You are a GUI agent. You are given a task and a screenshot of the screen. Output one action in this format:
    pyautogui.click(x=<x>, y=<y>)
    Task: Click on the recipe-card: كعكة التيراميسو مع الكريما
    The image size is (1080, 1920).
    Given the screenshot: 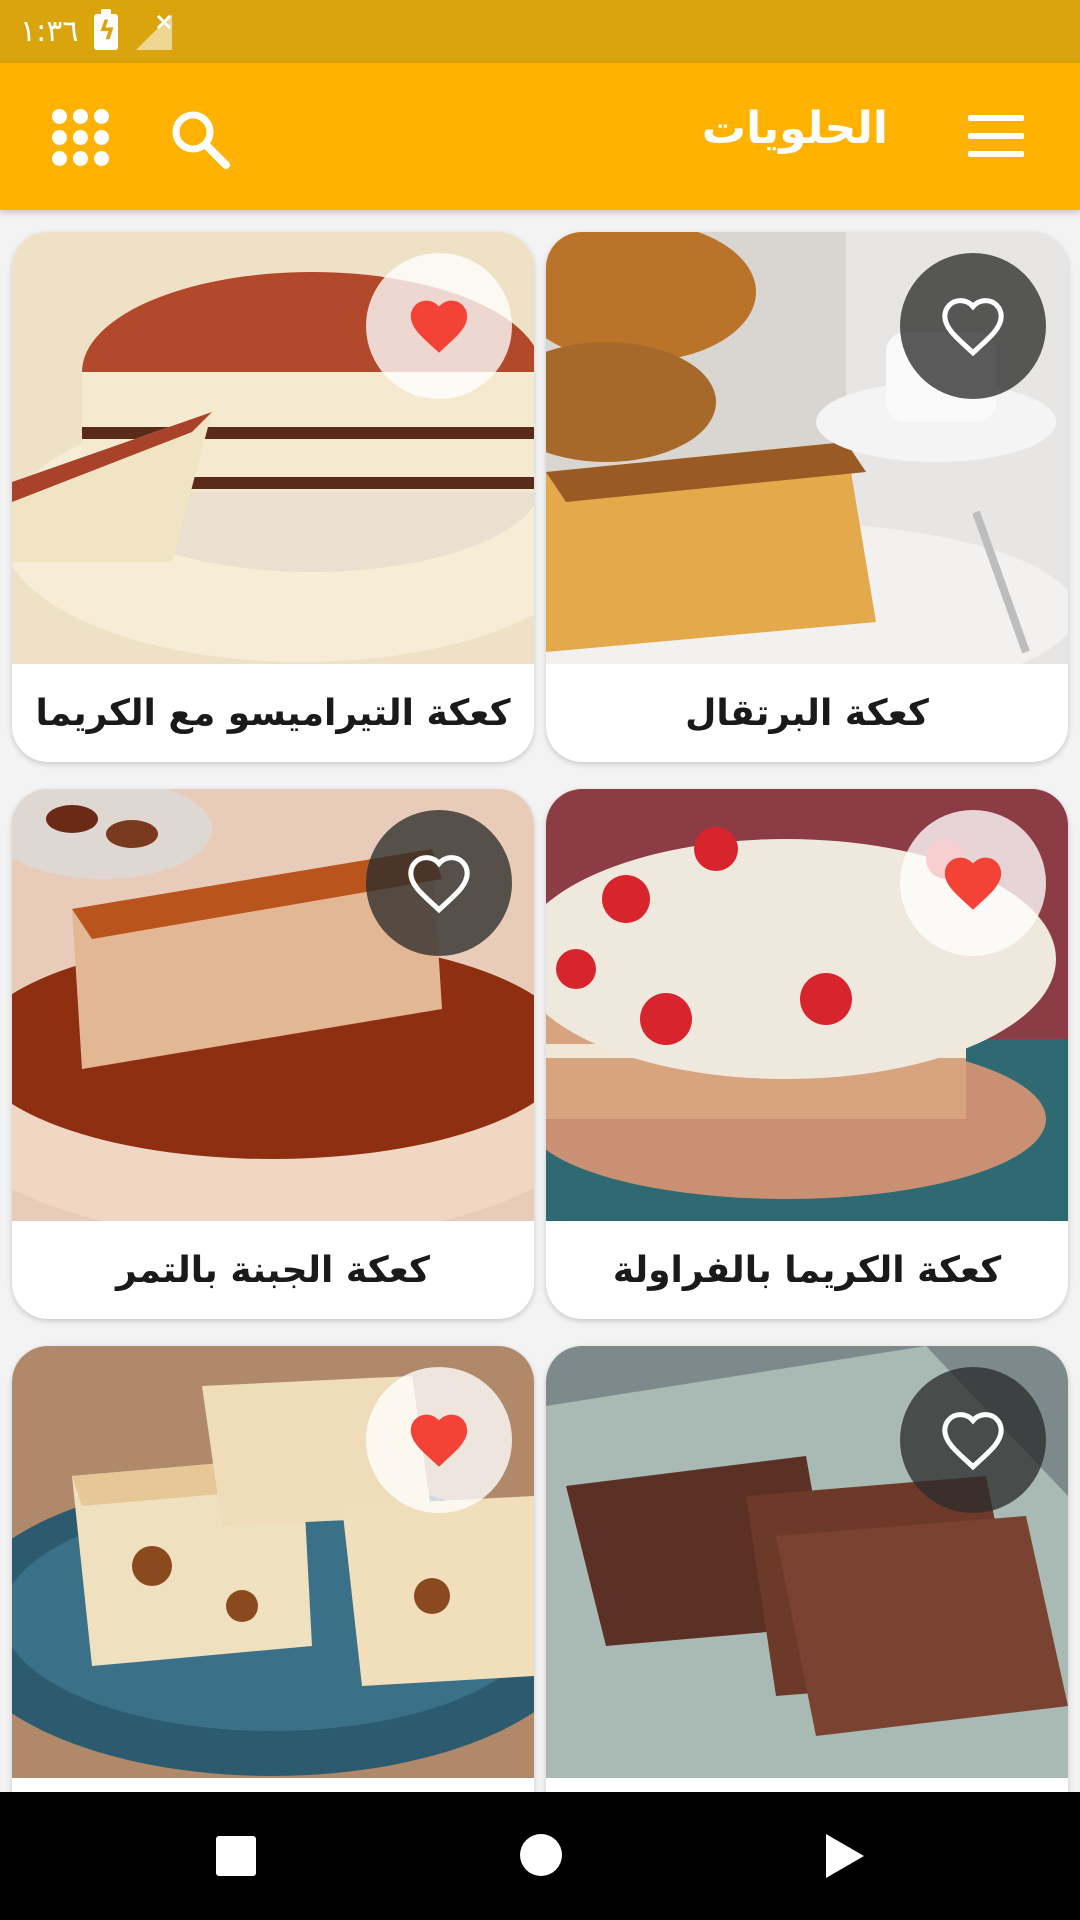 What is the action you would take?
    pyautogui.click(x=273, y=497)
    